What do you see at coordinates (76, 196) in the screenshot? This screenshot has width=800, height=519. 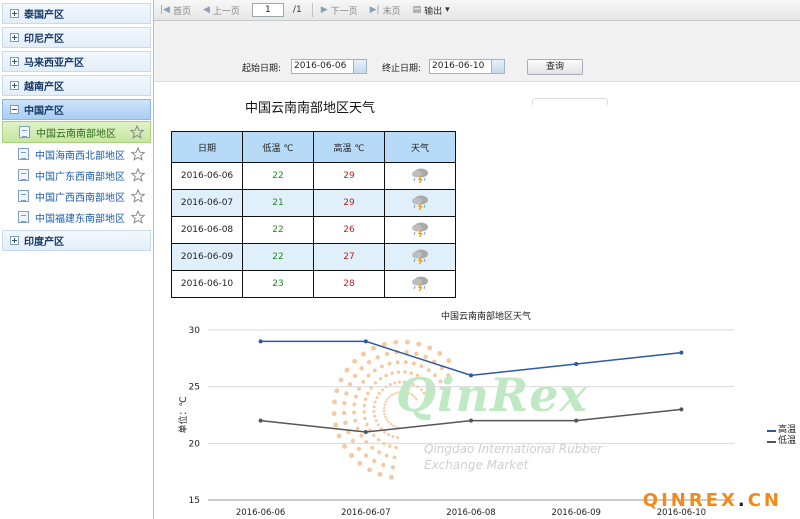 I see `sub-region-item: 中国广西西南部地区` at bounding box center [76, 196].